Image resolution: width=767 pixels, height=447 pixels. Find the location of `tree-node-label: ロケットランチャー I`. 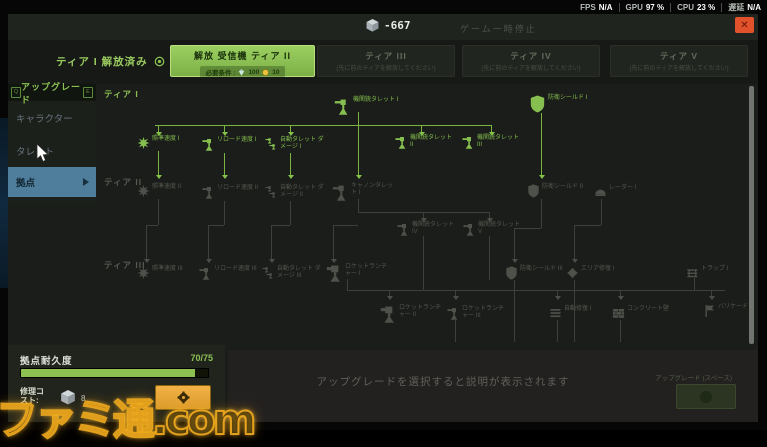

tree-node-label: ロケットランチャー I is located at coordinates (366, 270).